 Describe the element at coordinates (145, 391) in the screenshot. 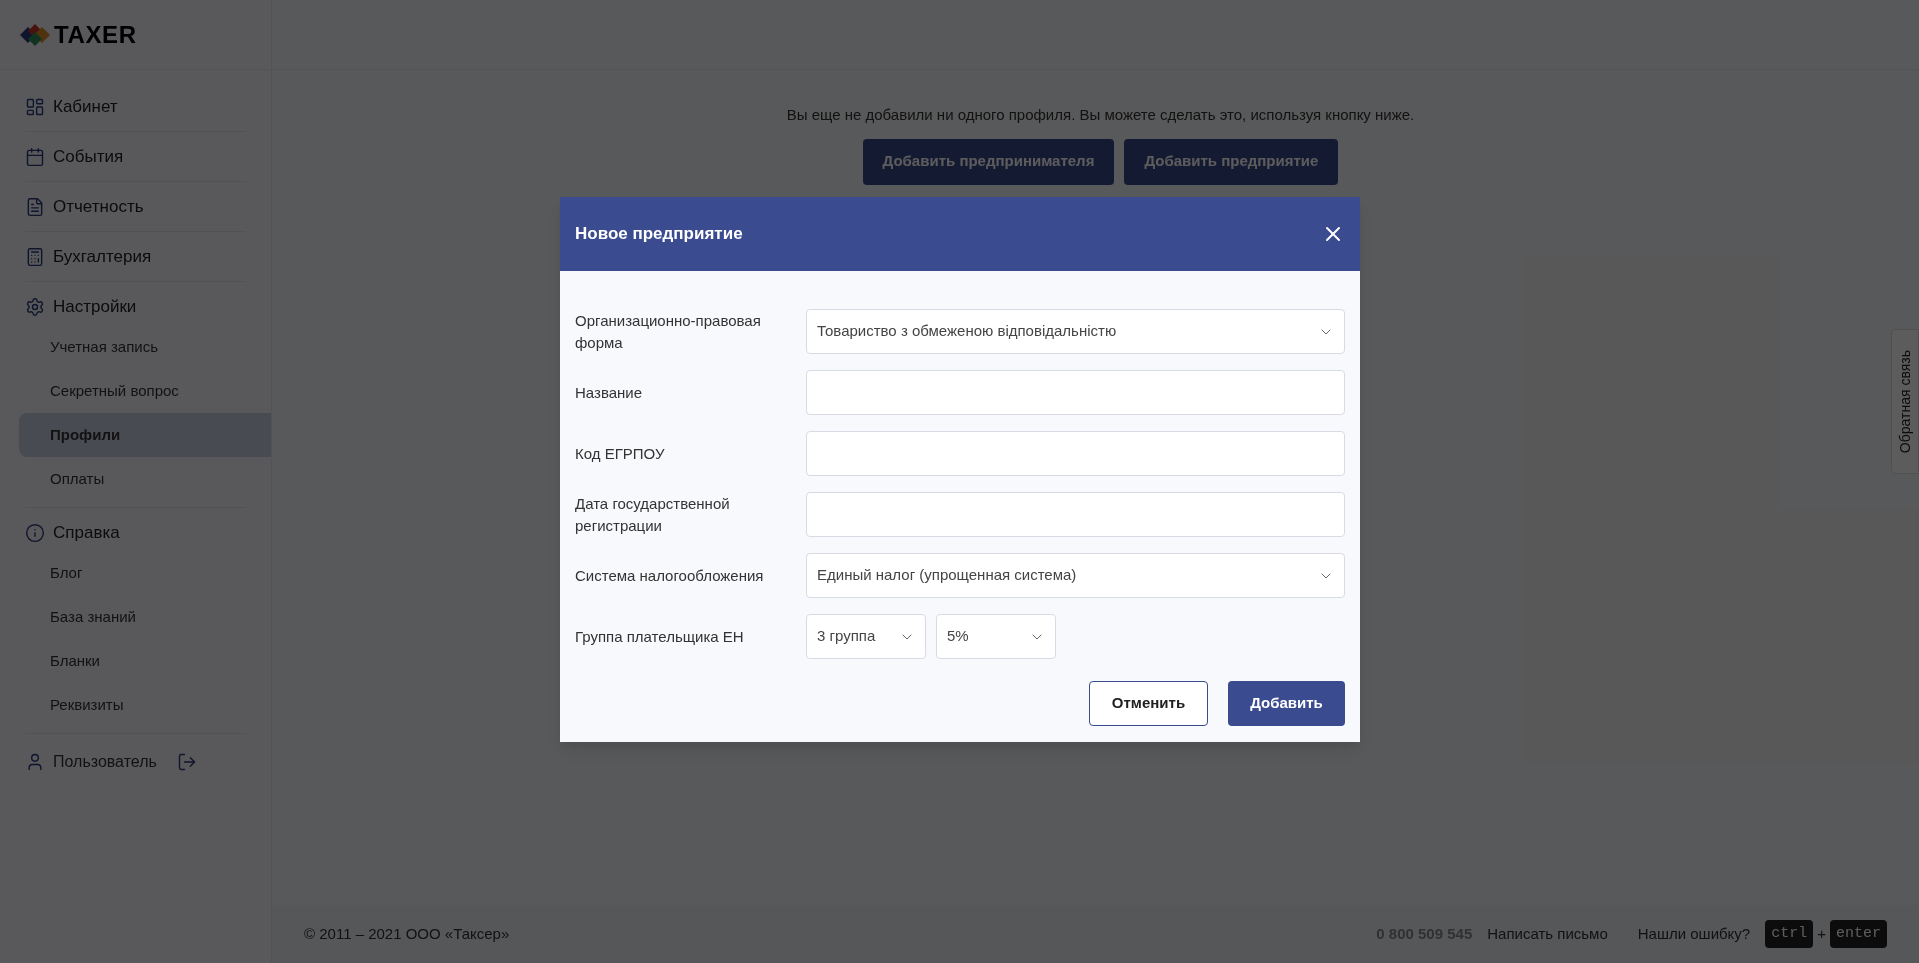

I see `nav-subitem: Секретный вопрос` at that location.